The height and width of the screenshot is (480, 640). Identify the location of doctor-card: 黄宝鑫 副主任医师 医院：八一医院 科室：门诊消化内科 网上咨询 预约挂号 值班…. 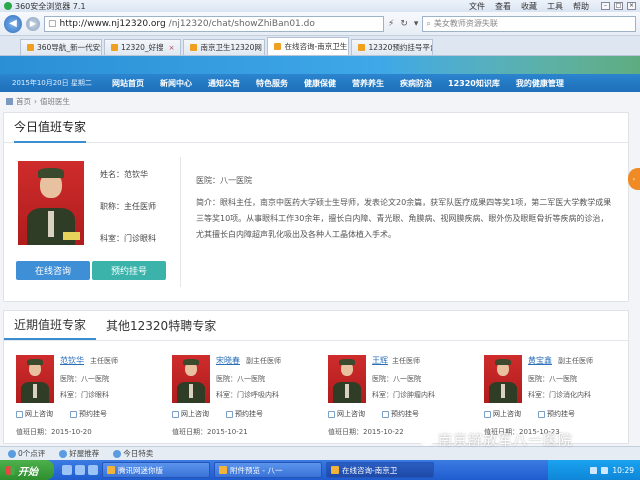
(543, 396).